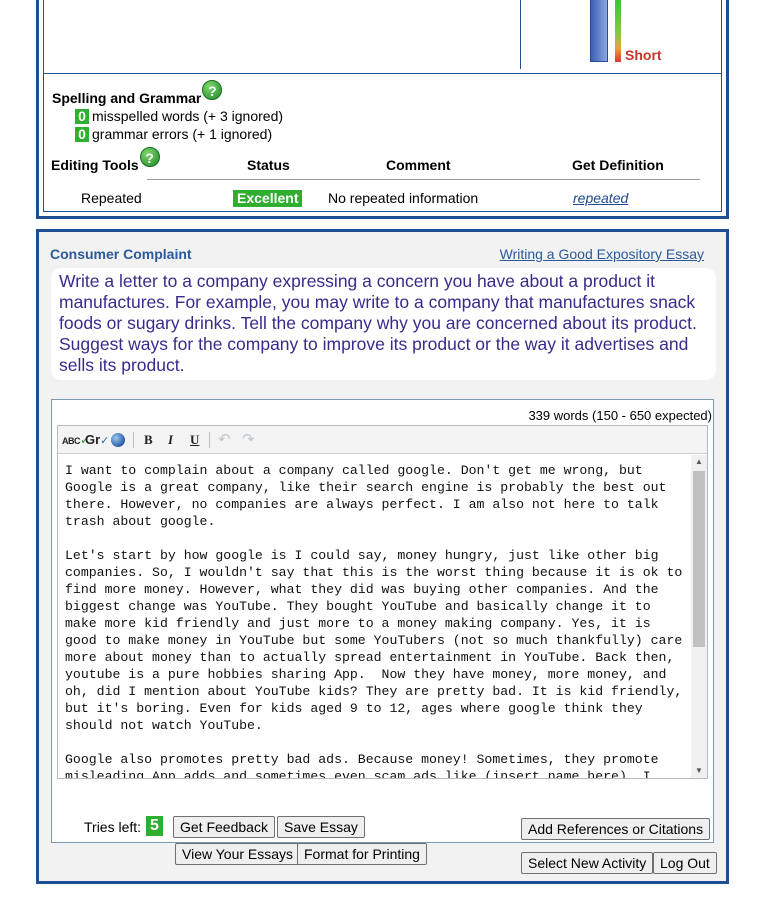 The width and height of the screenshot is (783, 916). Describe the element at coordinates (699, 771) in the screenshot. I see `scroll-down-arrow-icon: ▼` at that location.